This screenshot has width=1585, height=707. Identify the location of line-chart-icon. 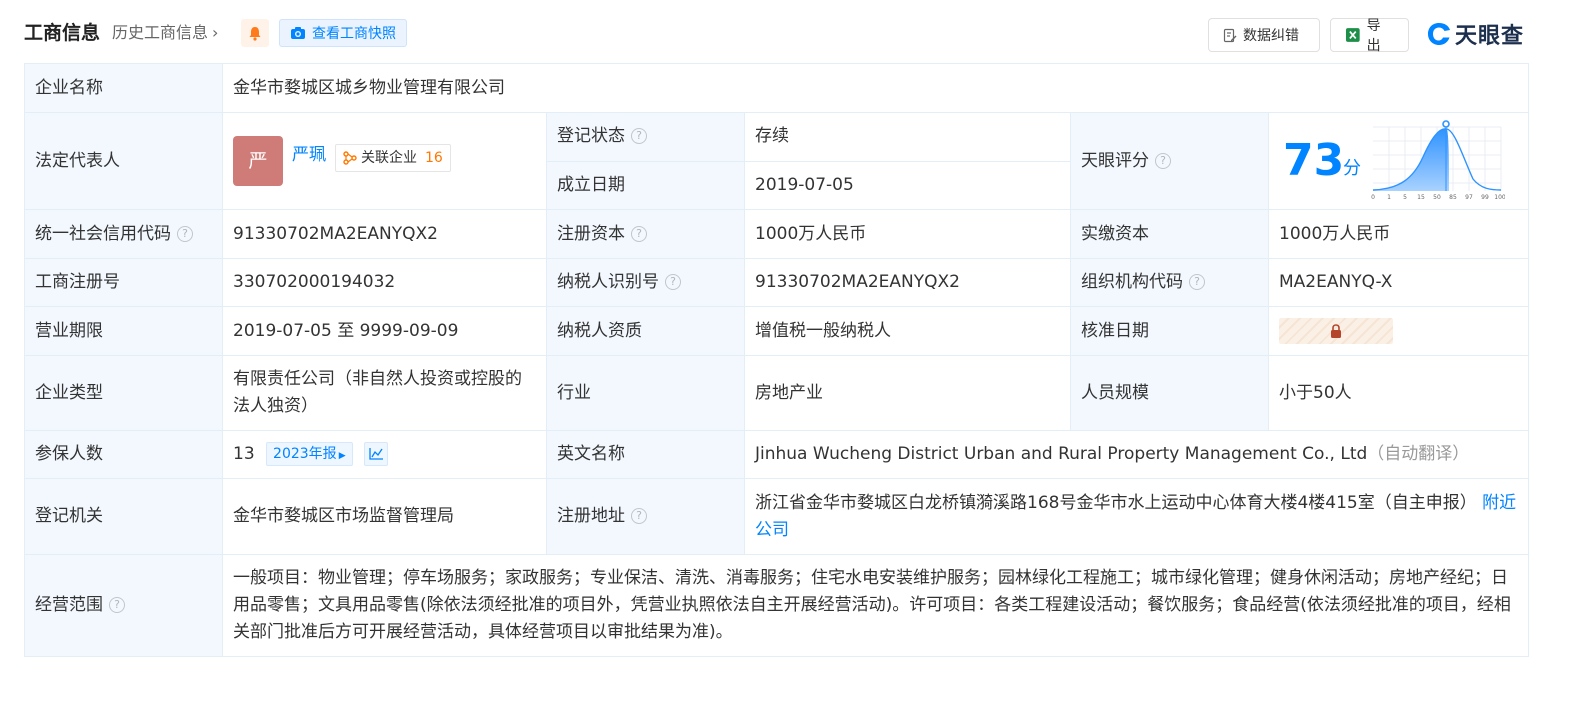
(376, 454).